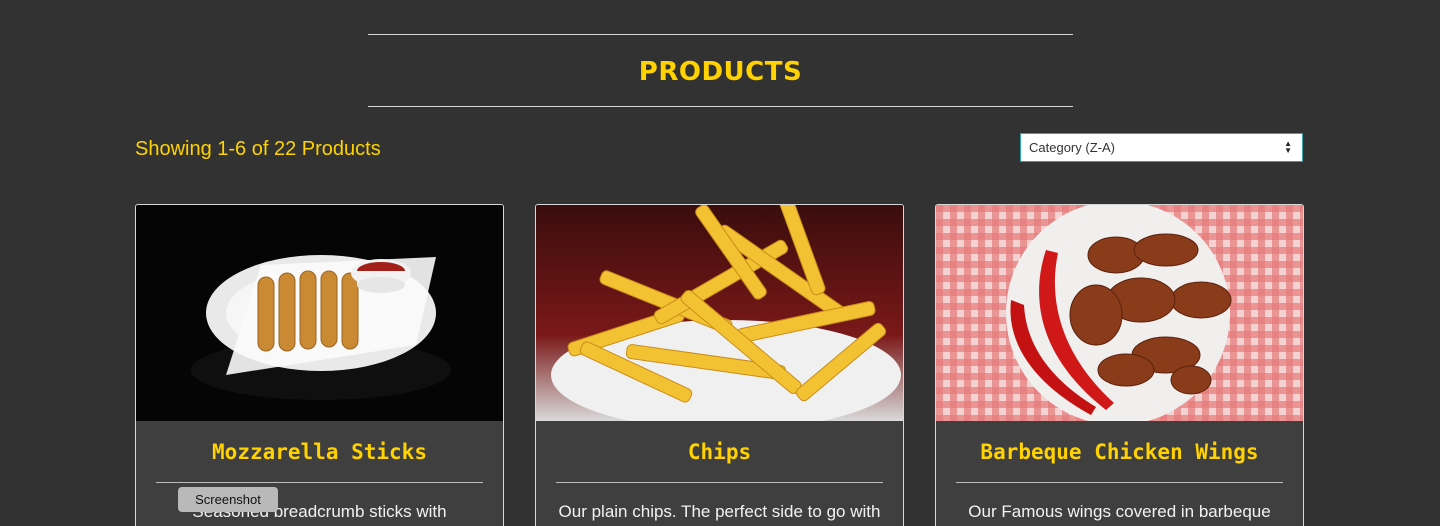  I want to click on product-count-label: Showing 1-6 of 22 Products, so click(258, 149).